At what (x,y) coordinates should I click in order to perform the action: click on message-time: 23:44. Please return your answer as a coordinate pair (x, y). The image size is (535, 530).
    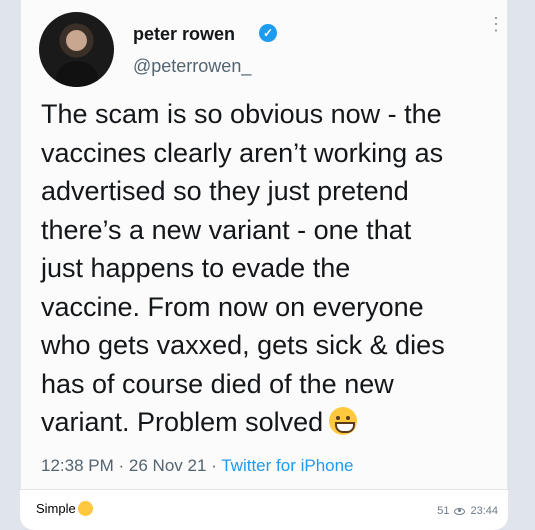
    Looking at the image, I should click on (484, 511).